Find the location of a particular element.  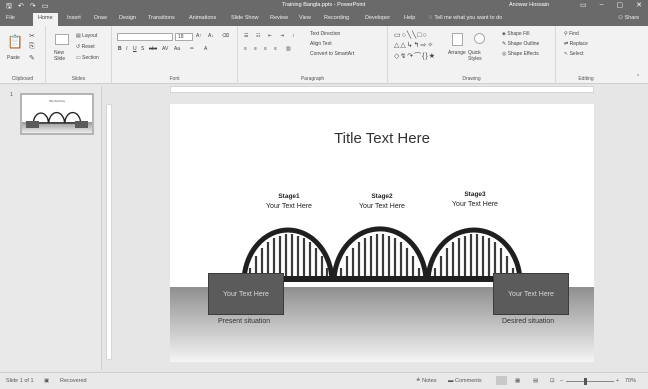

drawing-label: Drawing is located at coordinates (471, 79).